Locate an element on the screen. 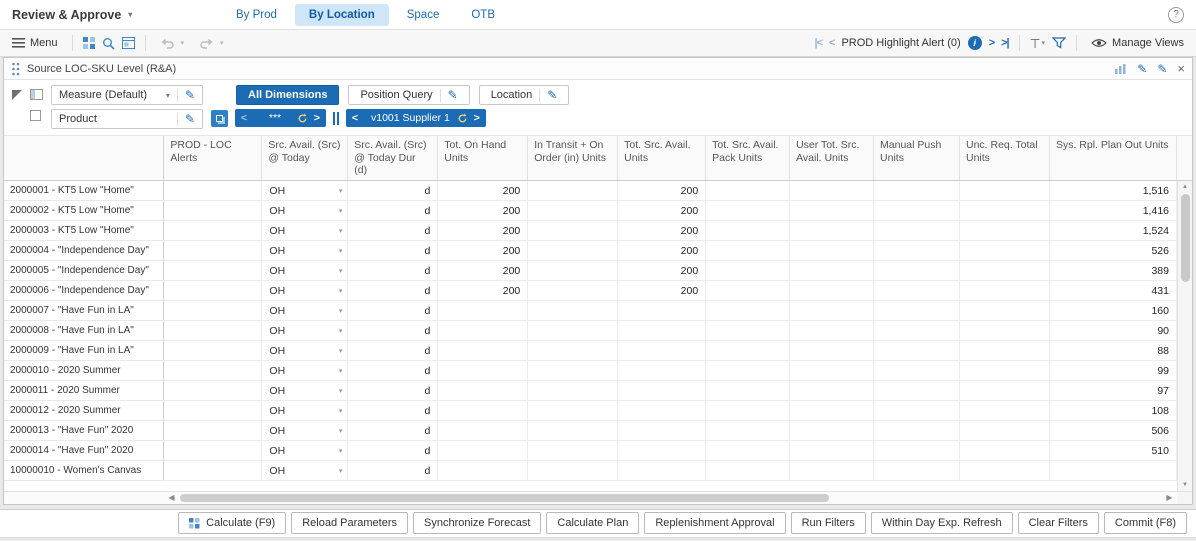  grid-cell: 90 is located at coordinates (1113, 331).